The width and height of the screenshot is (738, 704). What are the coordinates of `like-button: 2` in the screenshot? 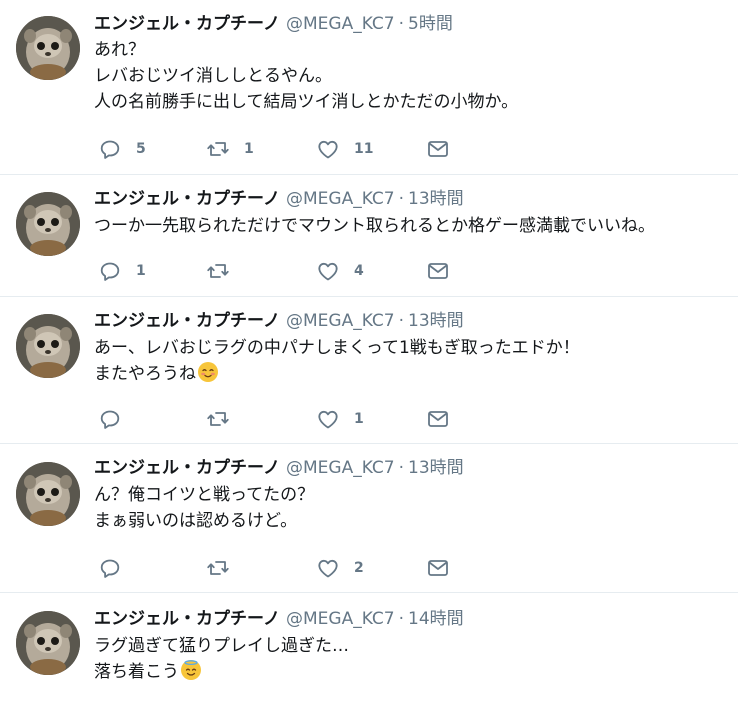 It's located at (340, 568).